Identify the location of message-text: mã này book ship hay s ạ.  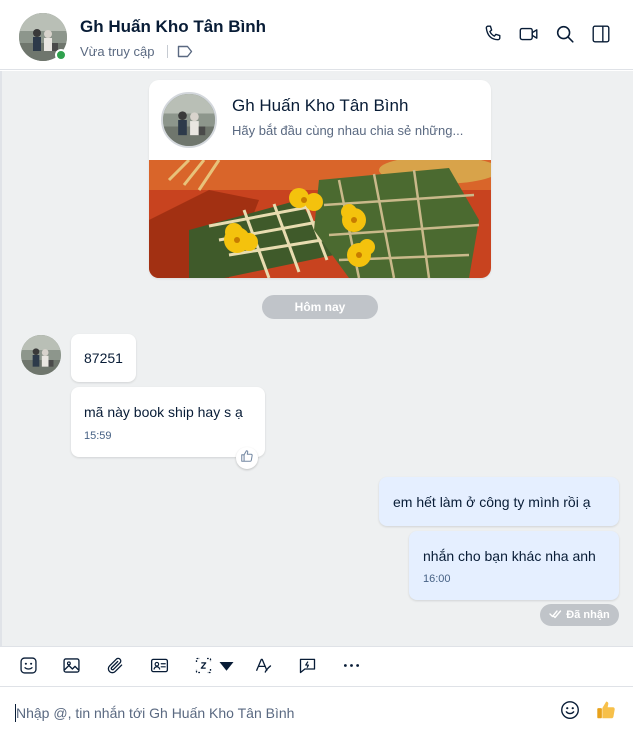
(163, 412).